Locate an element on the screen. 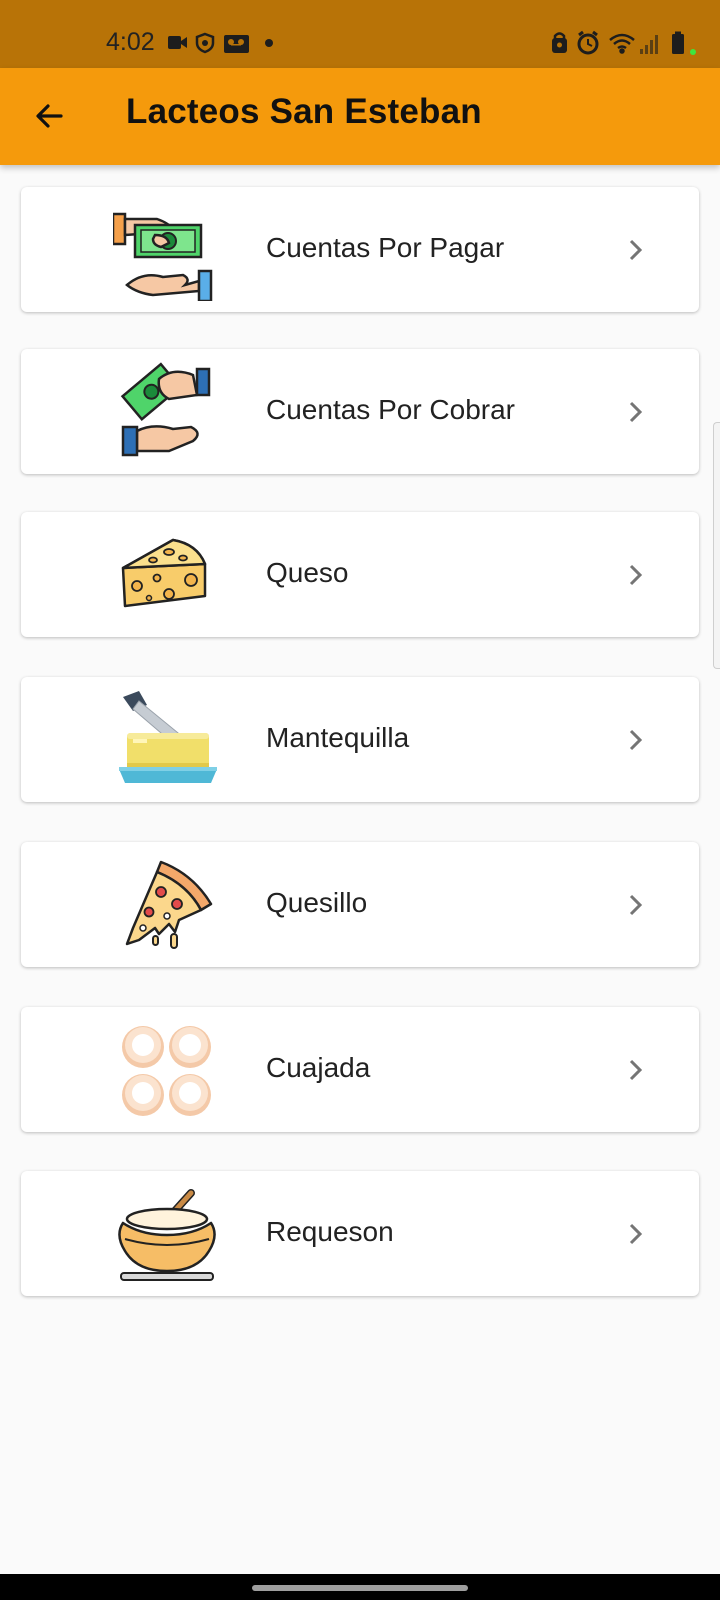 Image resolution: width=720 pixels, height=1600 pixels. menu-card-requeson: Requeson is located at coordinates (360, 1233).